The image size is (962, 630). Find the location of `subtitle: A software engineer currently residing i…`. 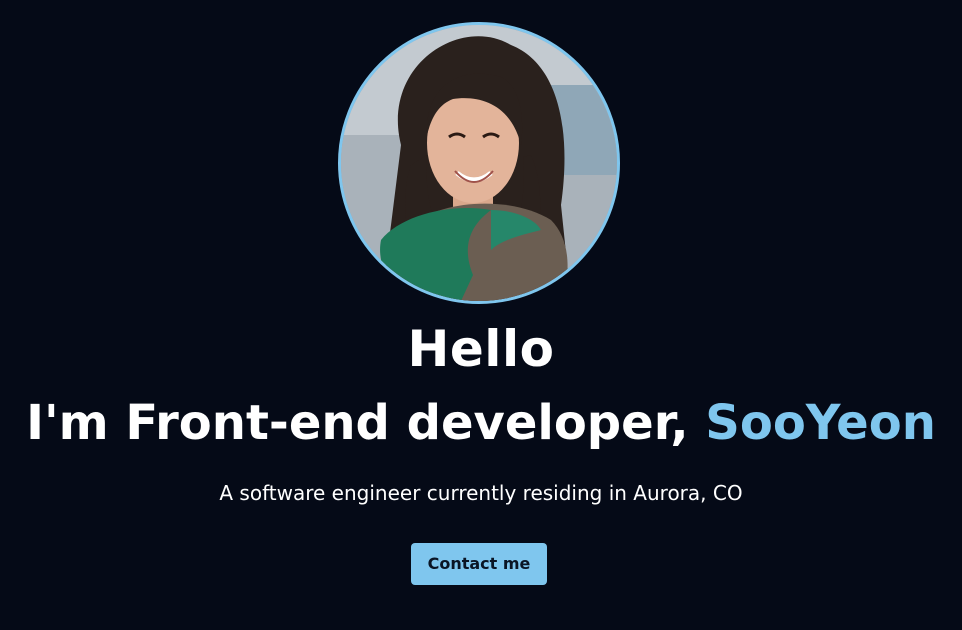

subtitle: A software engineer currently residing i… is located at coordinates (481, 493).